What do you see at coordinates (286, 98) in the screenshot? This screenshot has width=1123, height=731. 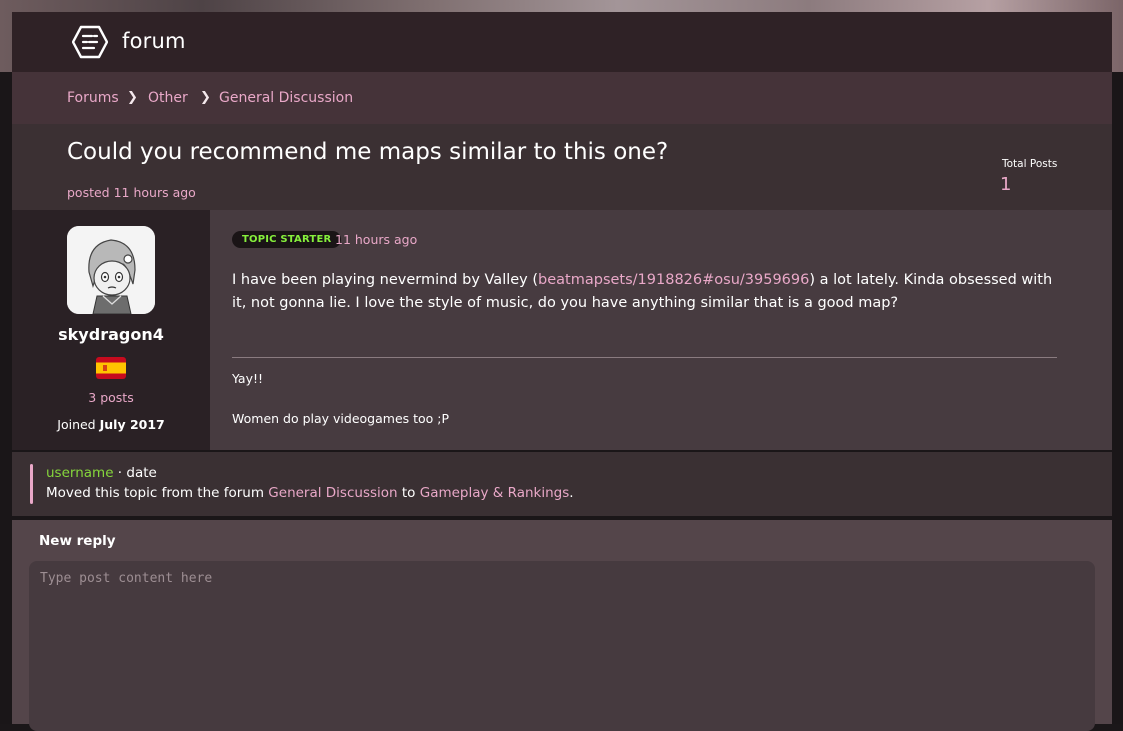 I see `breadcrumb-general-discussion: General Discussion` at bounding box center [286, 98].